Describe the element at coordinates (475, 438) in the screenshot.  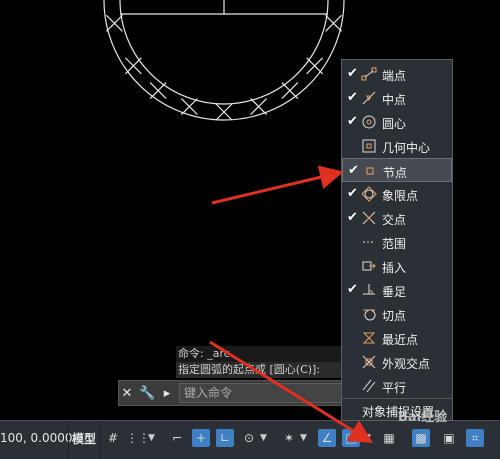
I see `workspace-icon: ⌗` at that location.